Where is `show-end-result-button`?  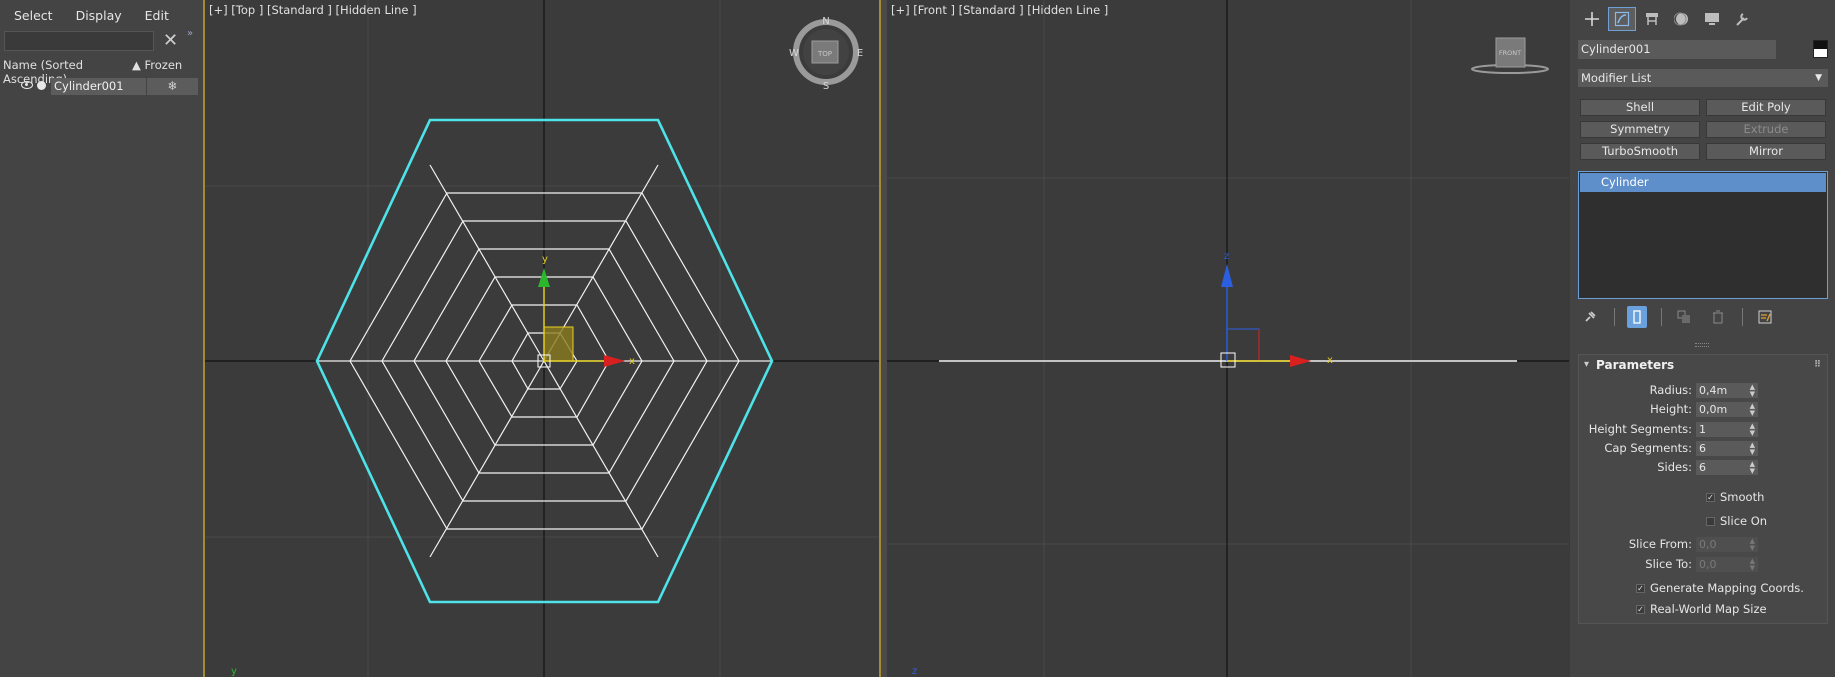
show-end-result-button is located at coordinates (1637, 317).